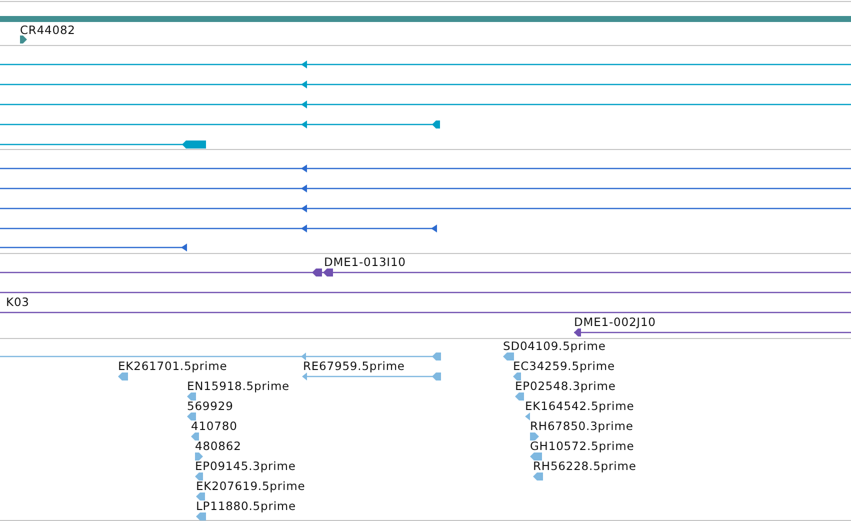  What do you see at coordinates (354, 366) in the screenshot?
I see `feature-label: RE67959.5prime` at bounding box center [354, 366].